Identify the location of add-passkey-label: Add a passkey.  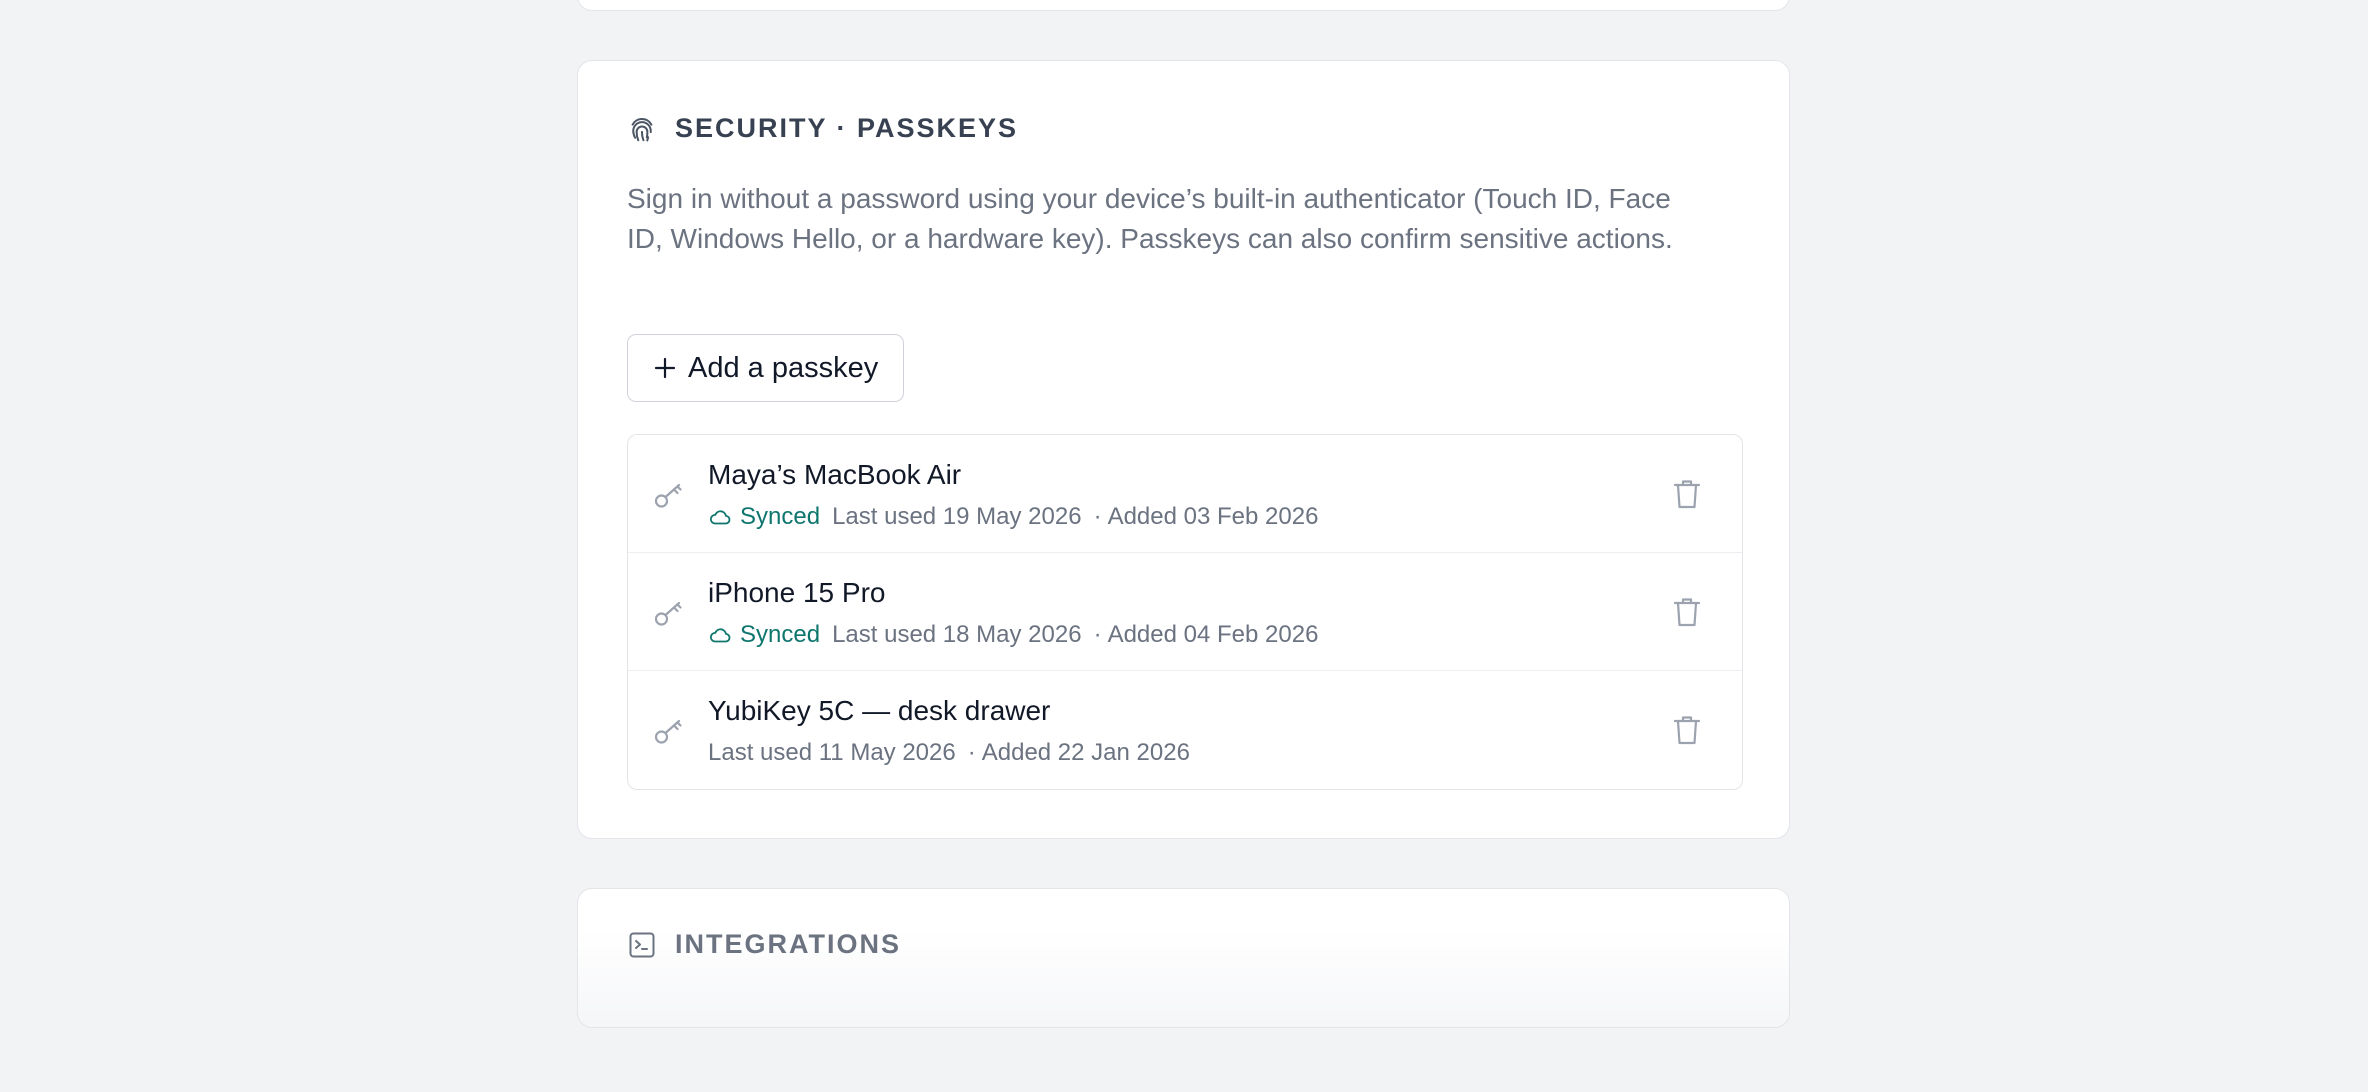
(783, 367).